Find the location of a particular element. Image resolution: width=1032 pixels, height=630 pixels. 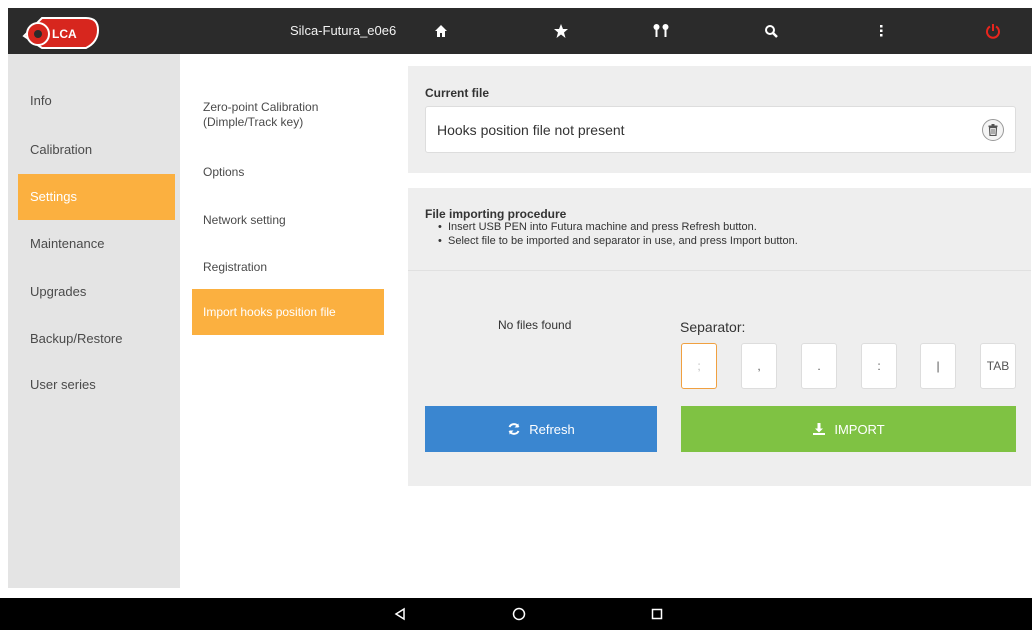

separator-label: Separator: is located at coordinates (713, 327).